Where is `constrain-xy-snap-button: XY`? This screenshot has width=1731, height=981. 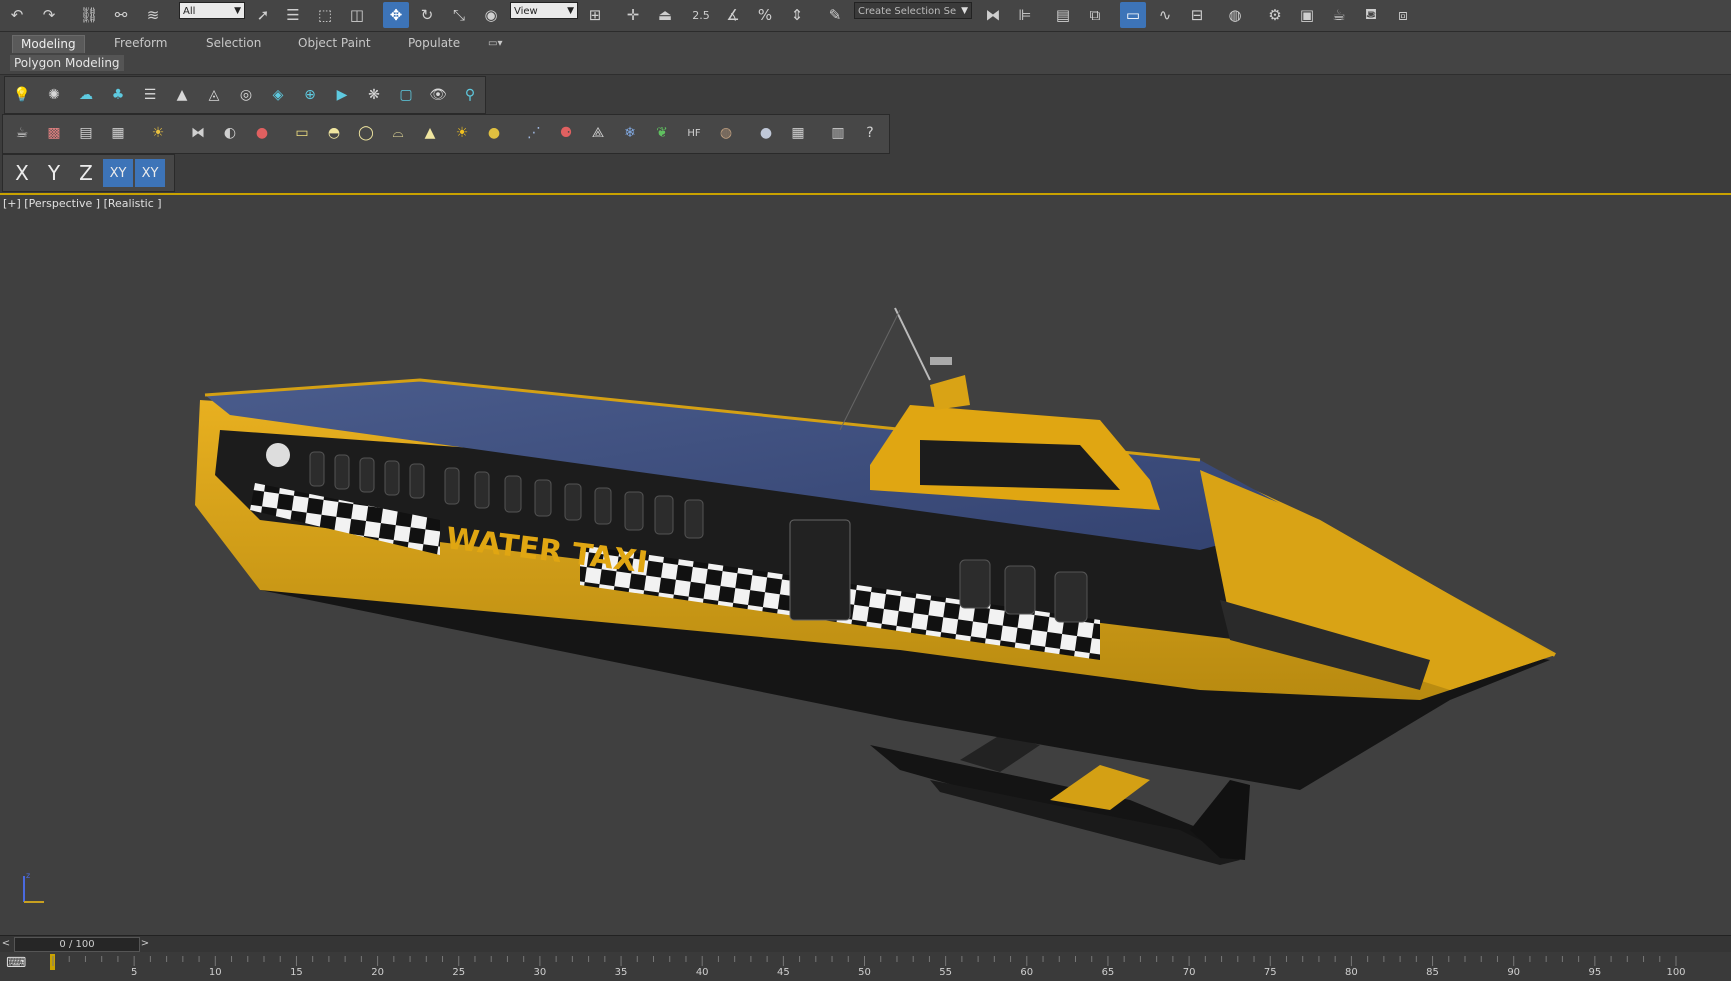
constrain-xy-snap-button: XY is located at coordinates (150, 173).